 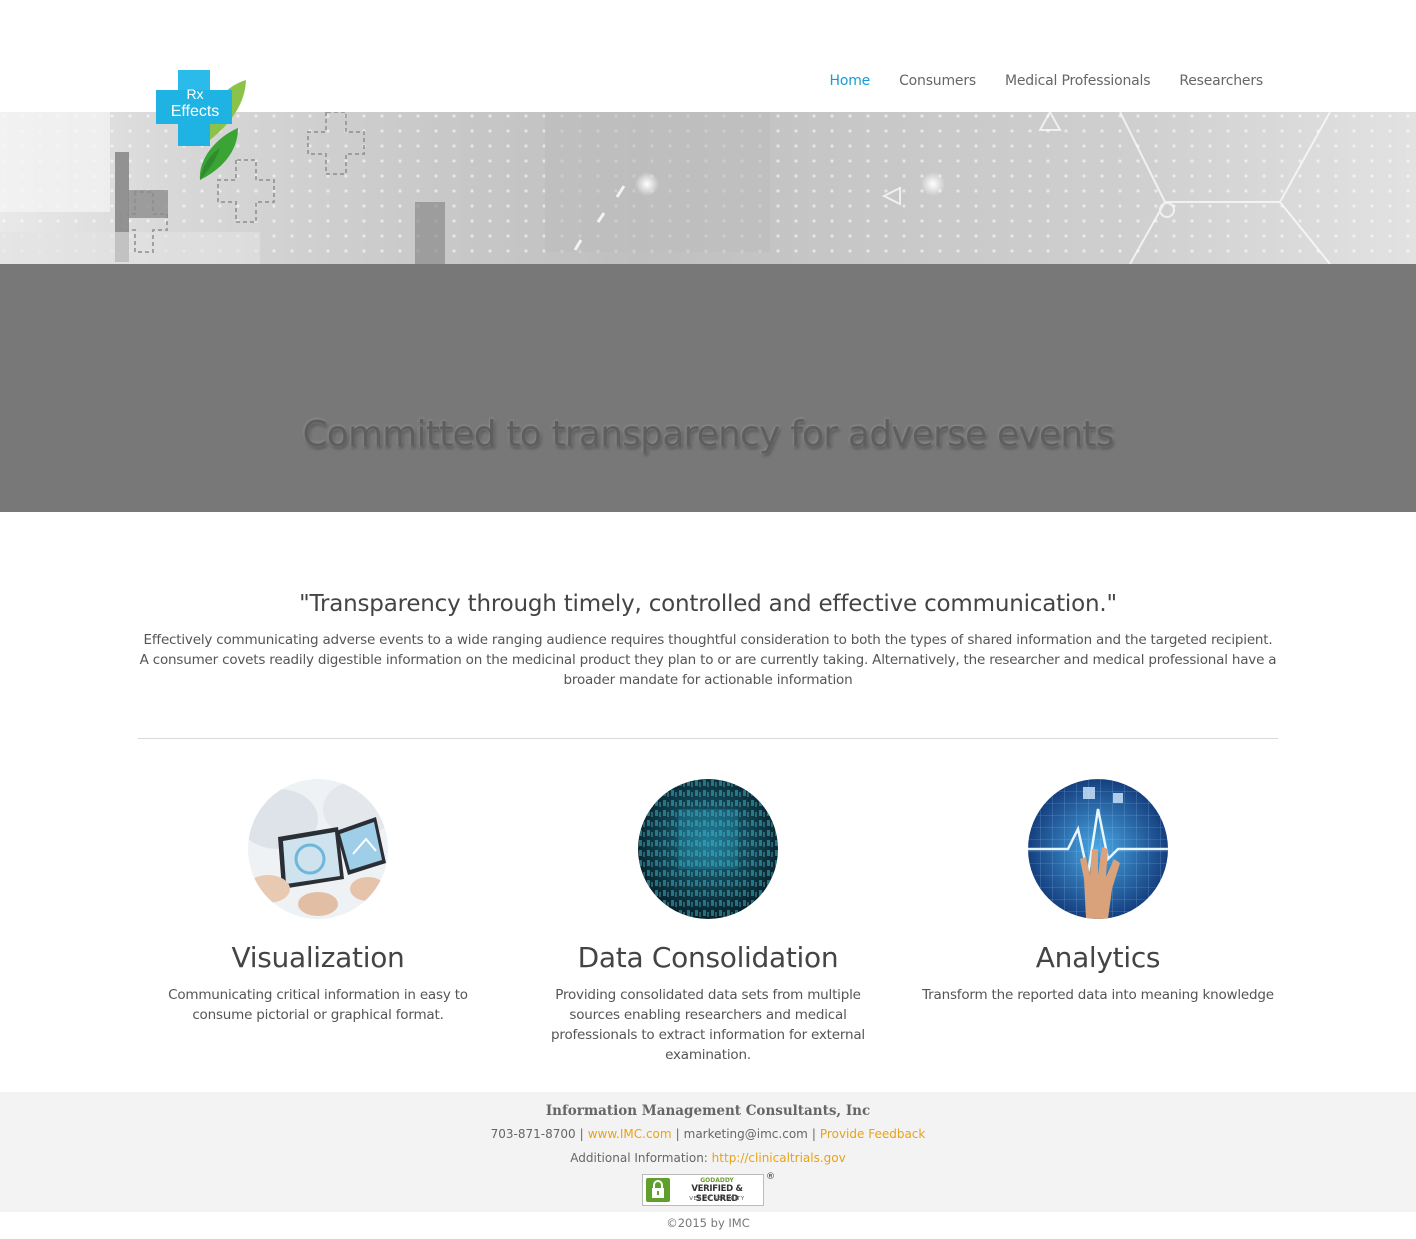 I want to click on feature-title-visualization: Visualization, so click(x=318, y=957).